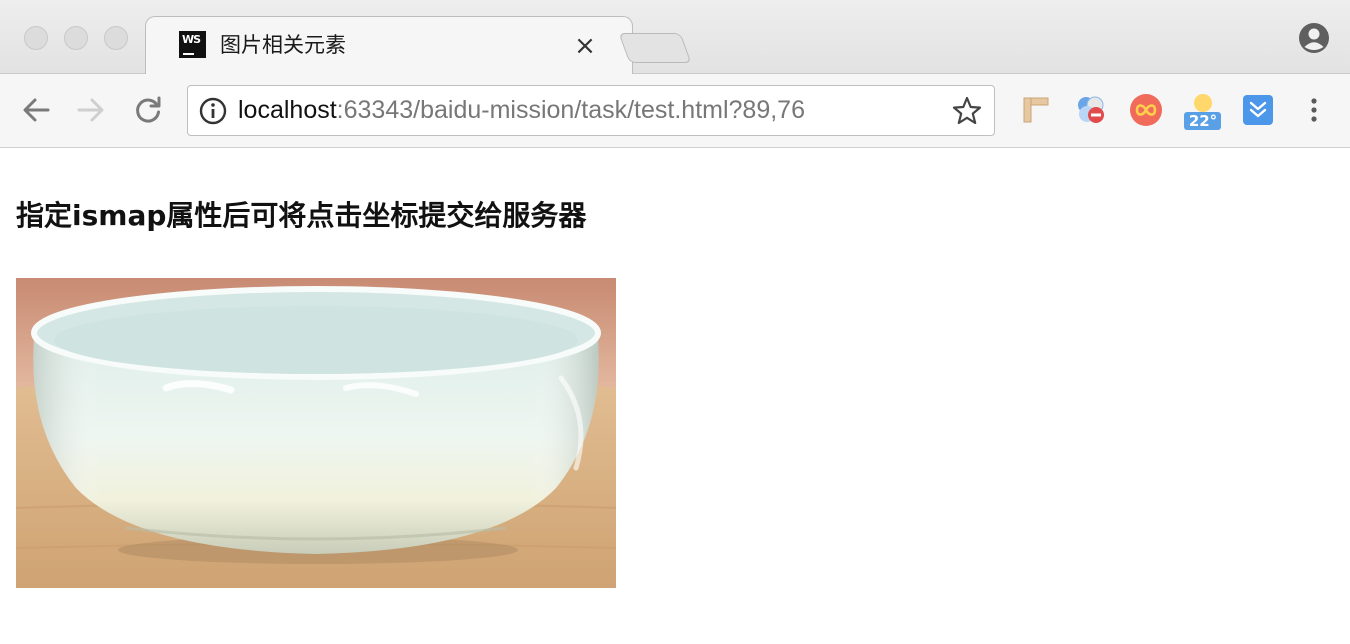  I want to click on bookmark-star-icon, so click(967, 111).